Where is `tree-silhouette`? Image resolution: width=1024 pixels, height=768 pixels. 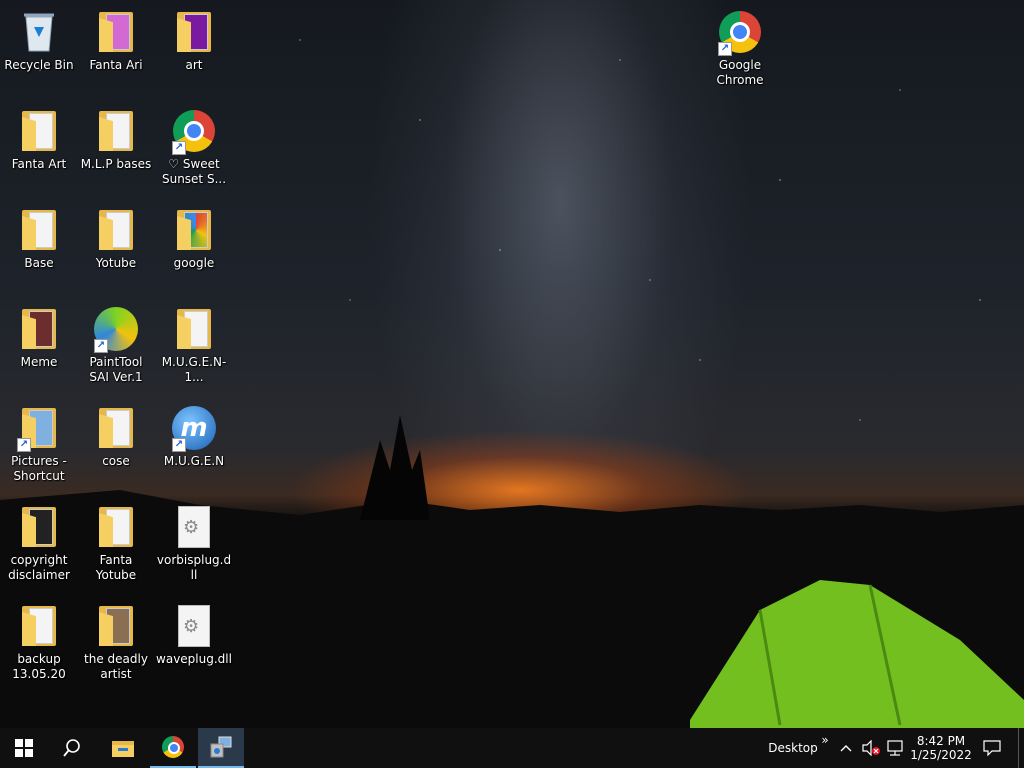 tree-silhouette is located at coordinates (395, 467).